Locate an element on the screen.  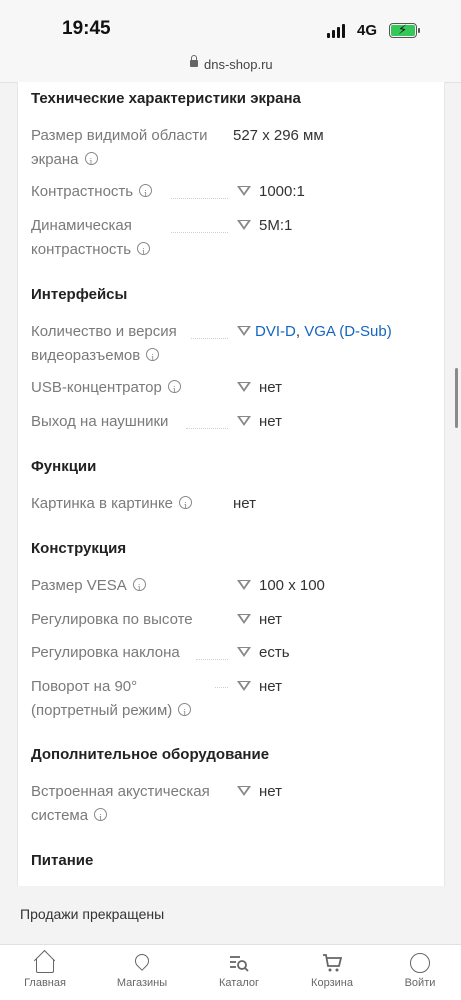
user-icon is located at coordinates (420, 963).